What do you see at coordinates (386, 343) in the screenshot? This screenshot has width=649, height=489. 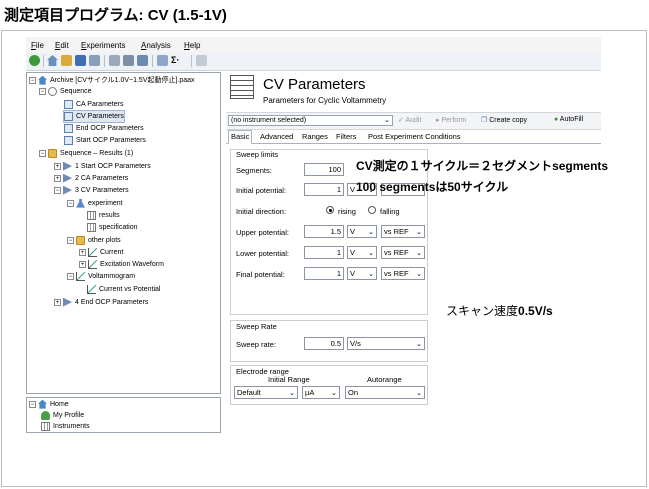 I see `sweep-rate-unit-select: V/s ⌄` at bounding box center [386, 343].